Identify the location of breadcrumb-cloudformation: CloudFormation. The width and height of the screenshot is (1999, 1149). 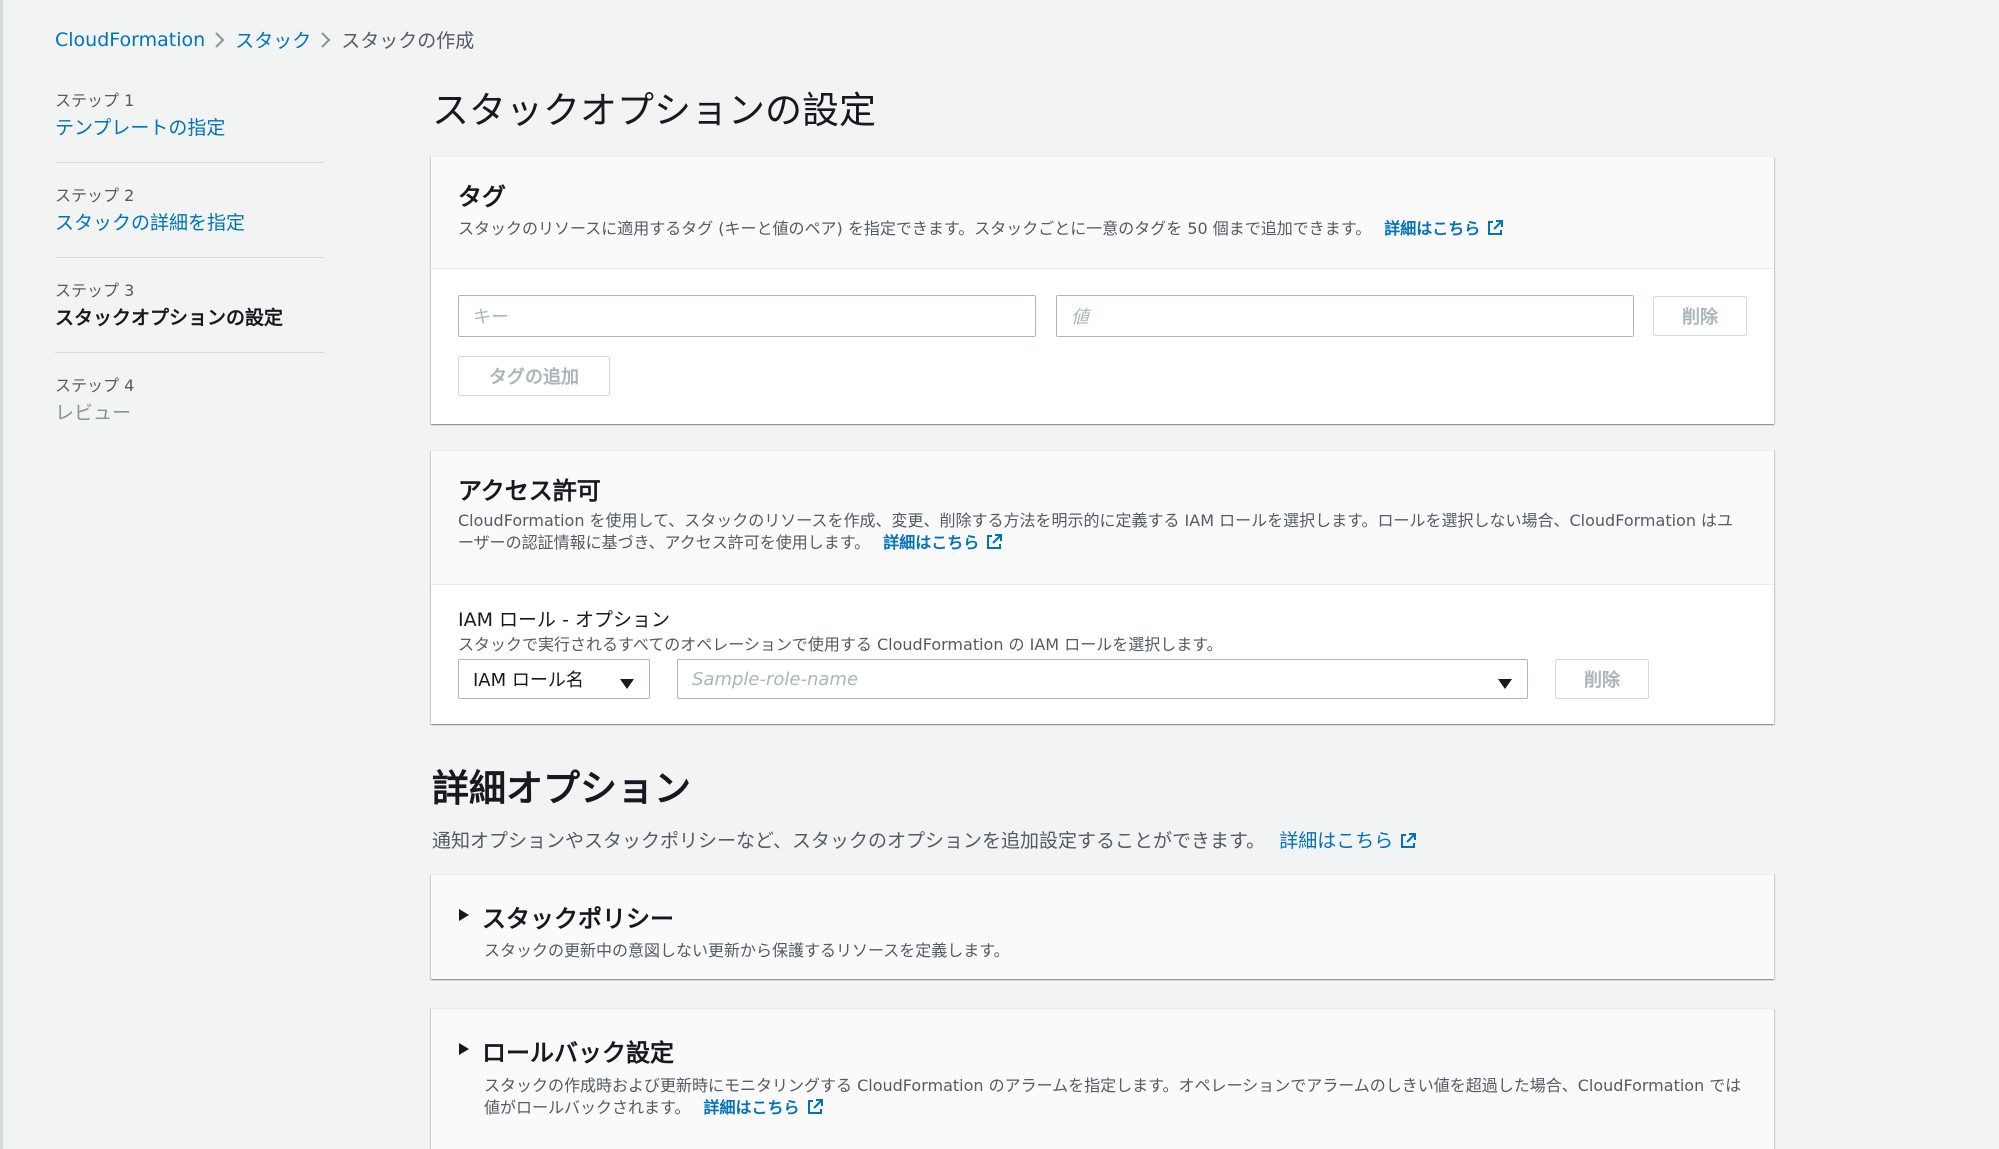
(130, 40).